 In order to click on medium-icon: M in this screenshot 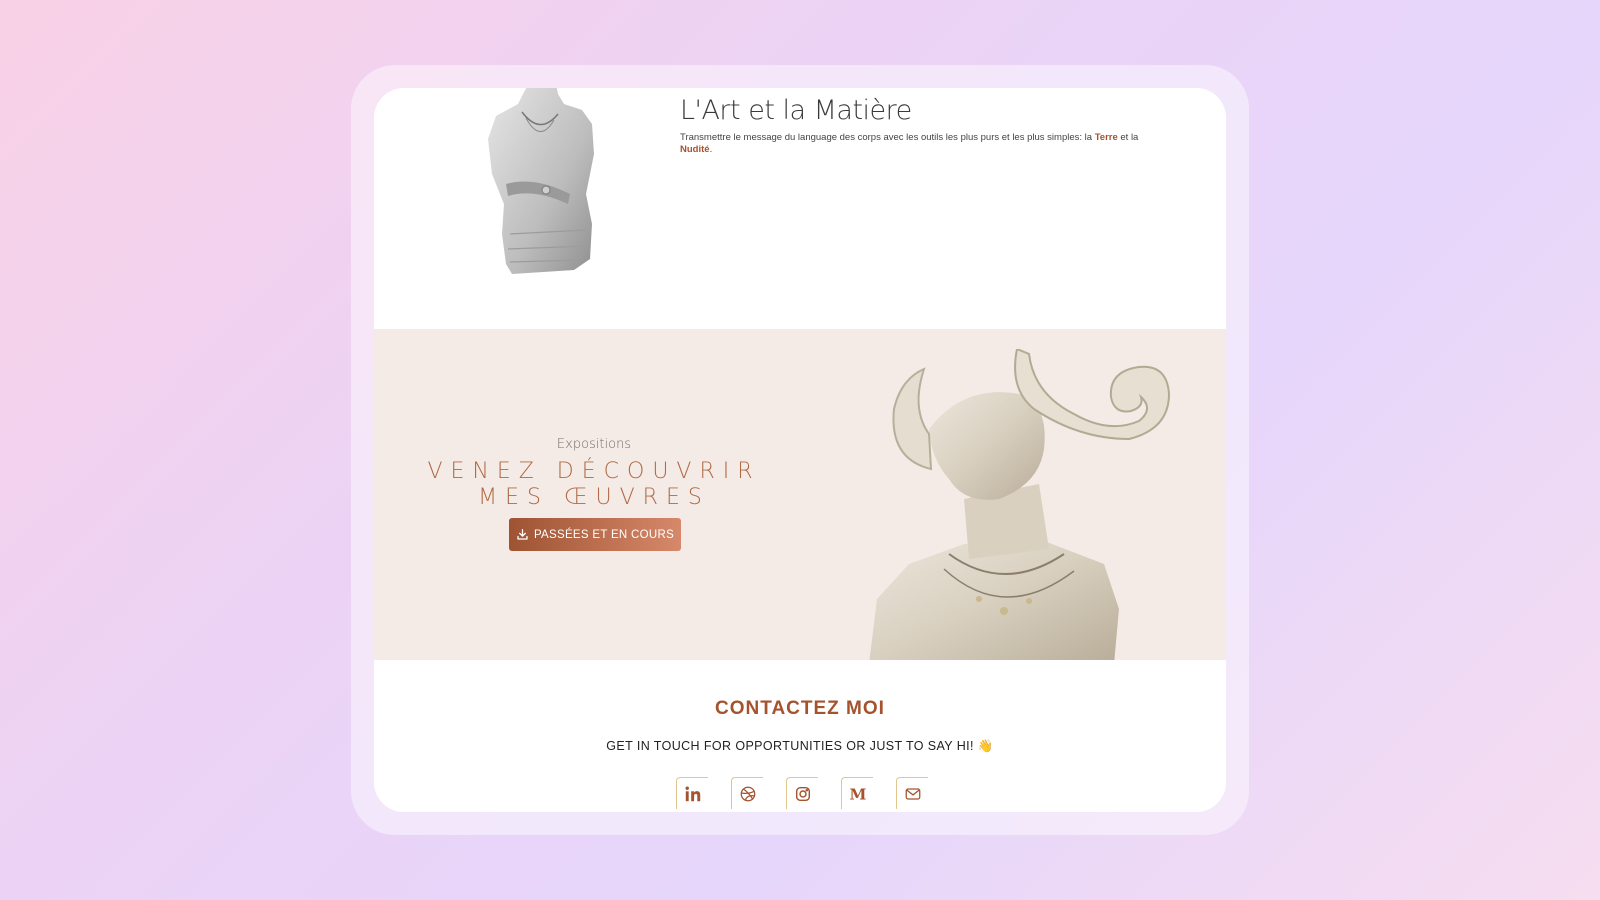, I will do `click(857, 794)`.